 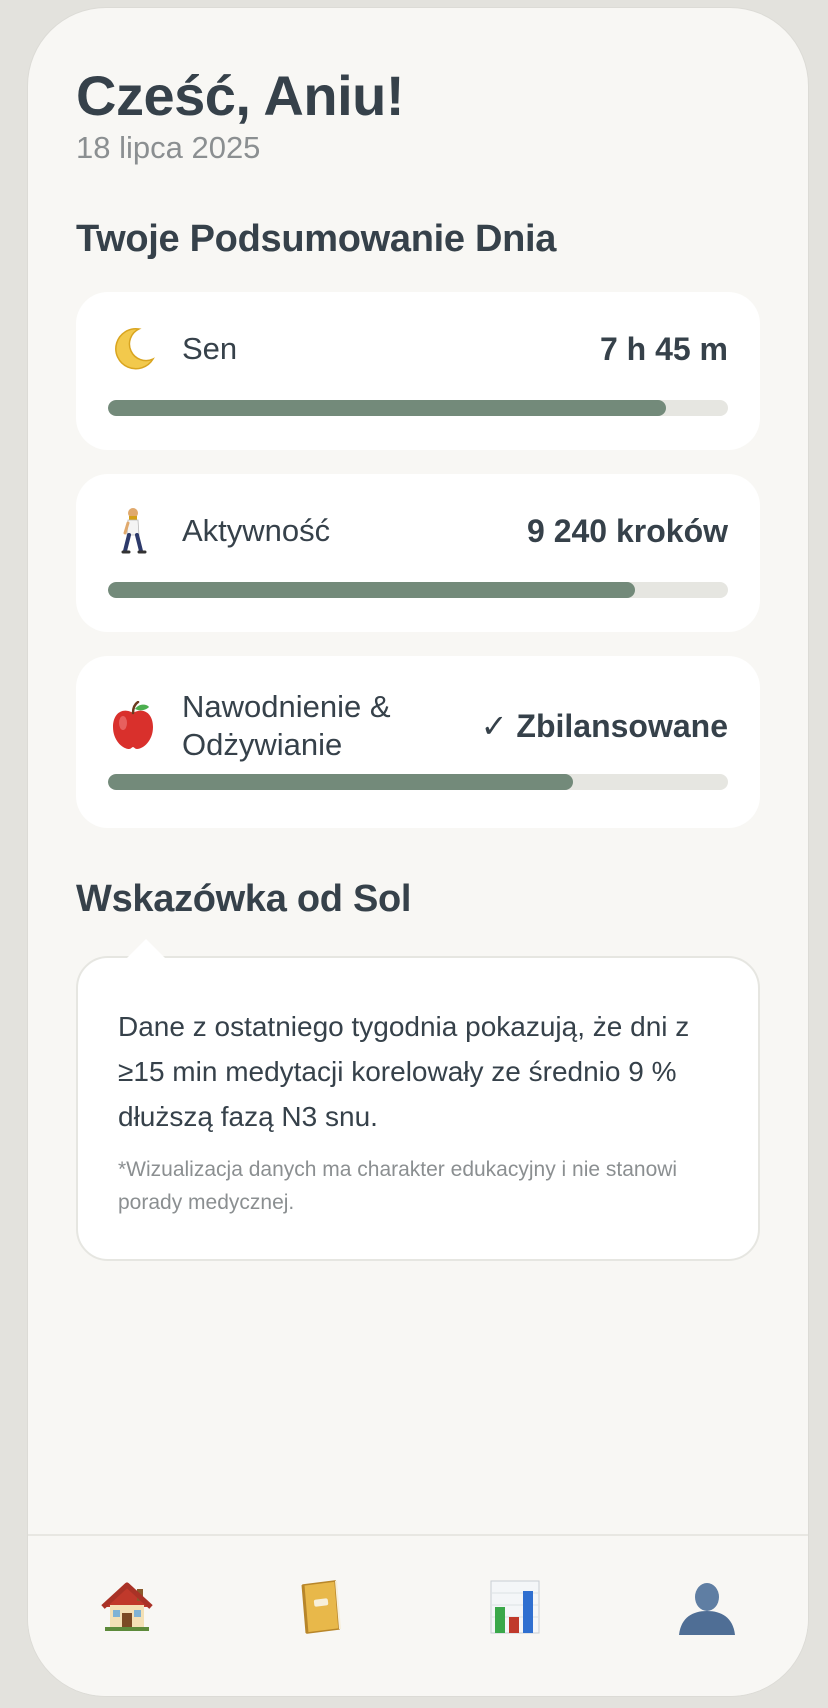 I want to click on bar-chart-icon, so click(x=515, y=1609).